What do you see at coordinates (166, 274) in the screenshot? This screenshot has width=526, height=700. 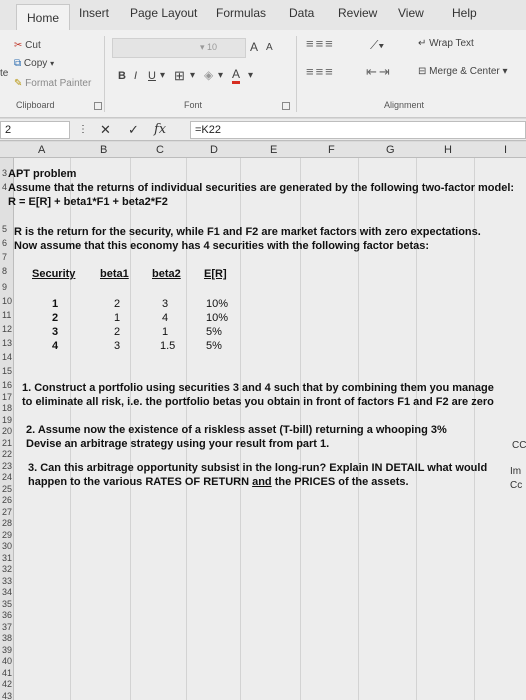 I see `header-beta2: beta2` at bounding box center [166, 274].